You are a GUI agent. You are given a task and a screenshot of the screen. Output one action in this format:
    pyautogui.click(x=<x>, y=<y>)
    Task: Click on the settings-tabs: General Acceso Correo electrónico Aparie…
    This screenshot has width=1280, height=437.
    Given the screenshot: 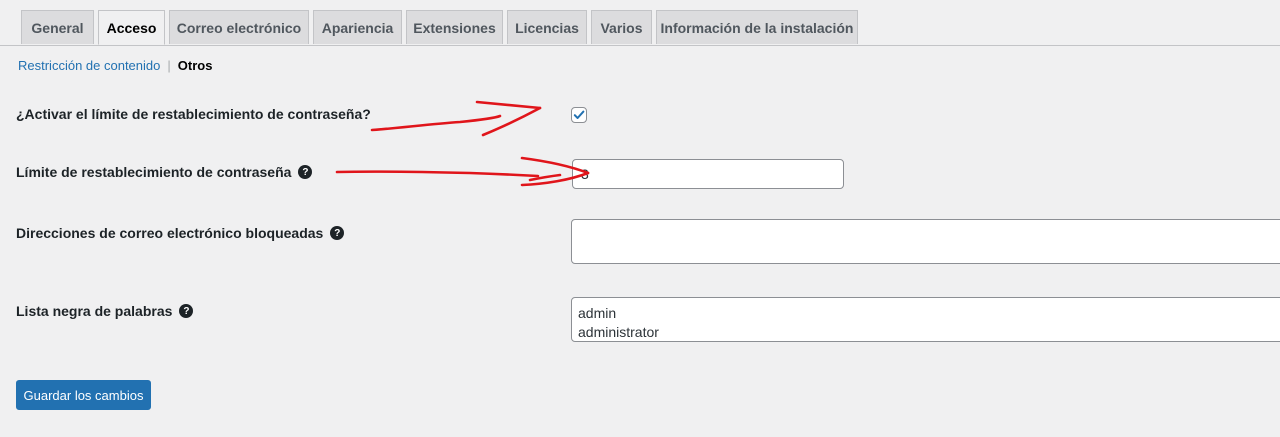 What is the action you would take?
    pyautogui.click(x=640, y=23)
    